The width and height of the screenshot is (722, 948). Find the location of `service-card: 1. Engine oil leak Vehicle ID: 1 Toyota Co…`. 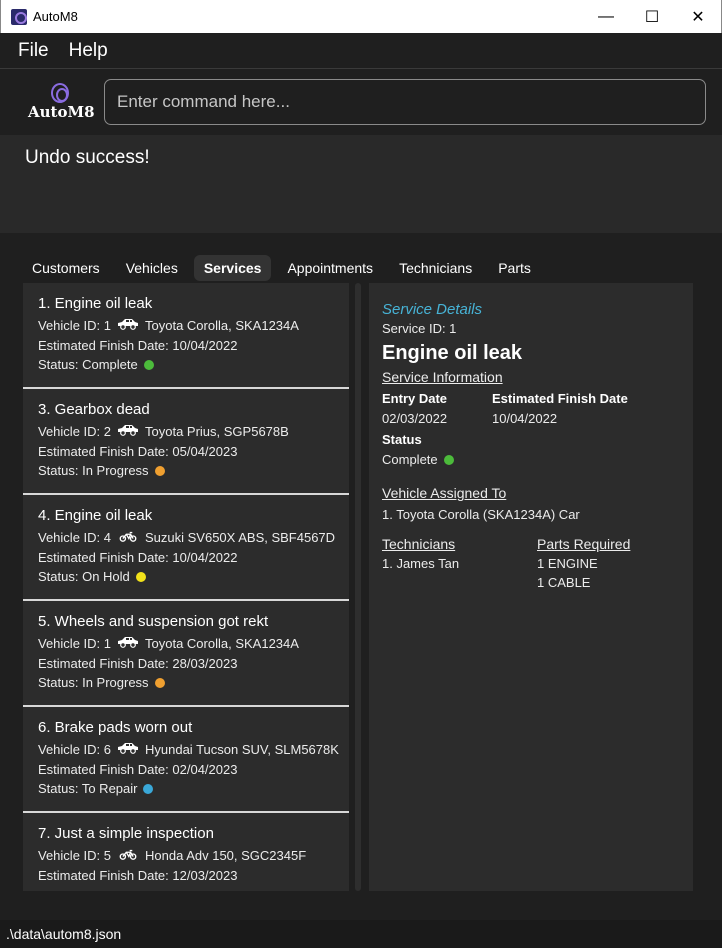

service-card: 1. Engine oil leak Vehicle ID: 1 Toyota Co… is located at coordinates (186, 336).